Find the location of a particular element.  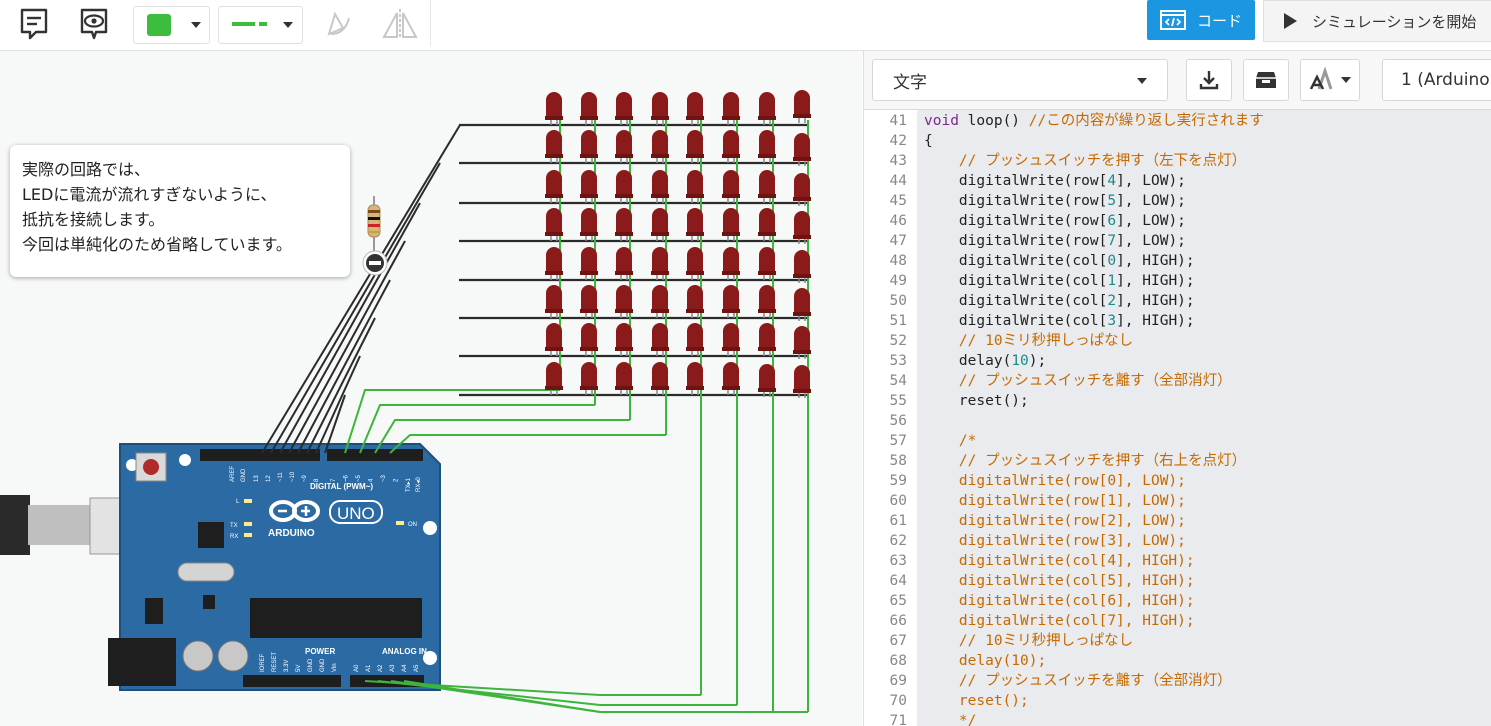

font-size-button is located at coordinates (1330, 80).